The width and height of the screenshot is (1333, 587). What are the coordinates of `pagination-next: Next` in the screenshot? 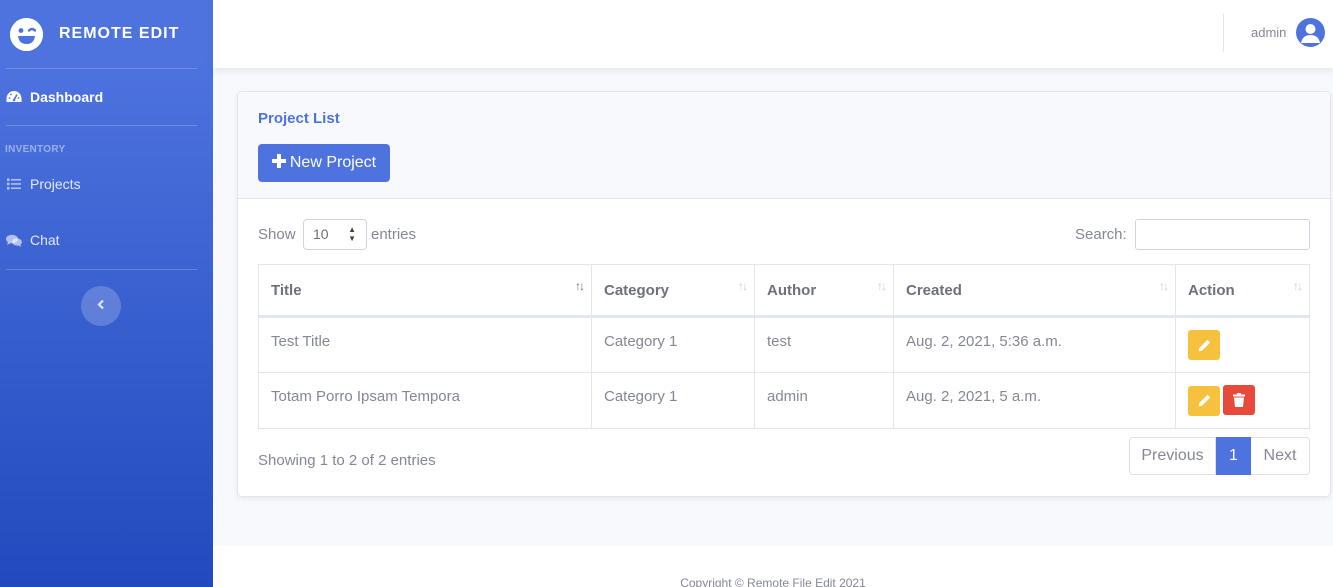 It's located at (1280, 456).